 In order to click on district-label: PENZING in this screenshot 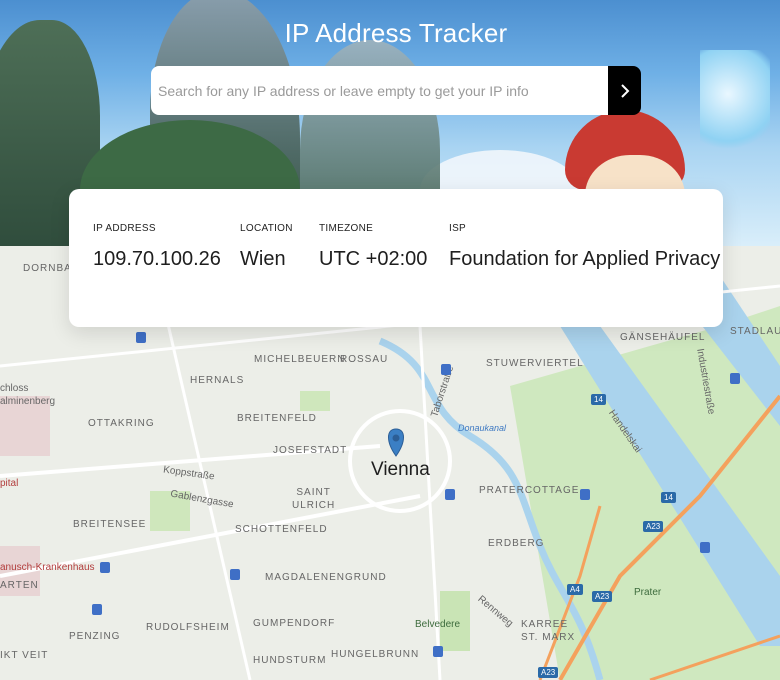, I will do `click(95, 636)`.